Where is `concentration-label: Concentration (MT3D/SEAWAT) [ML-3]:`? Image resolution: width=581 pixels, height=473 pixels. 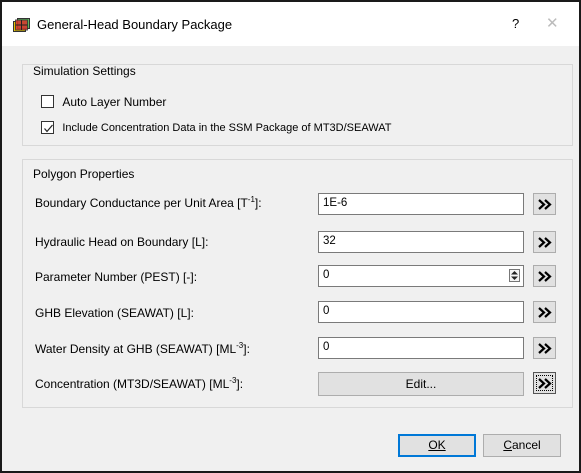
concentration-label: Concentration (MT3D/SEAWAT) [ML-3]: is located at coordinates (139, 384).